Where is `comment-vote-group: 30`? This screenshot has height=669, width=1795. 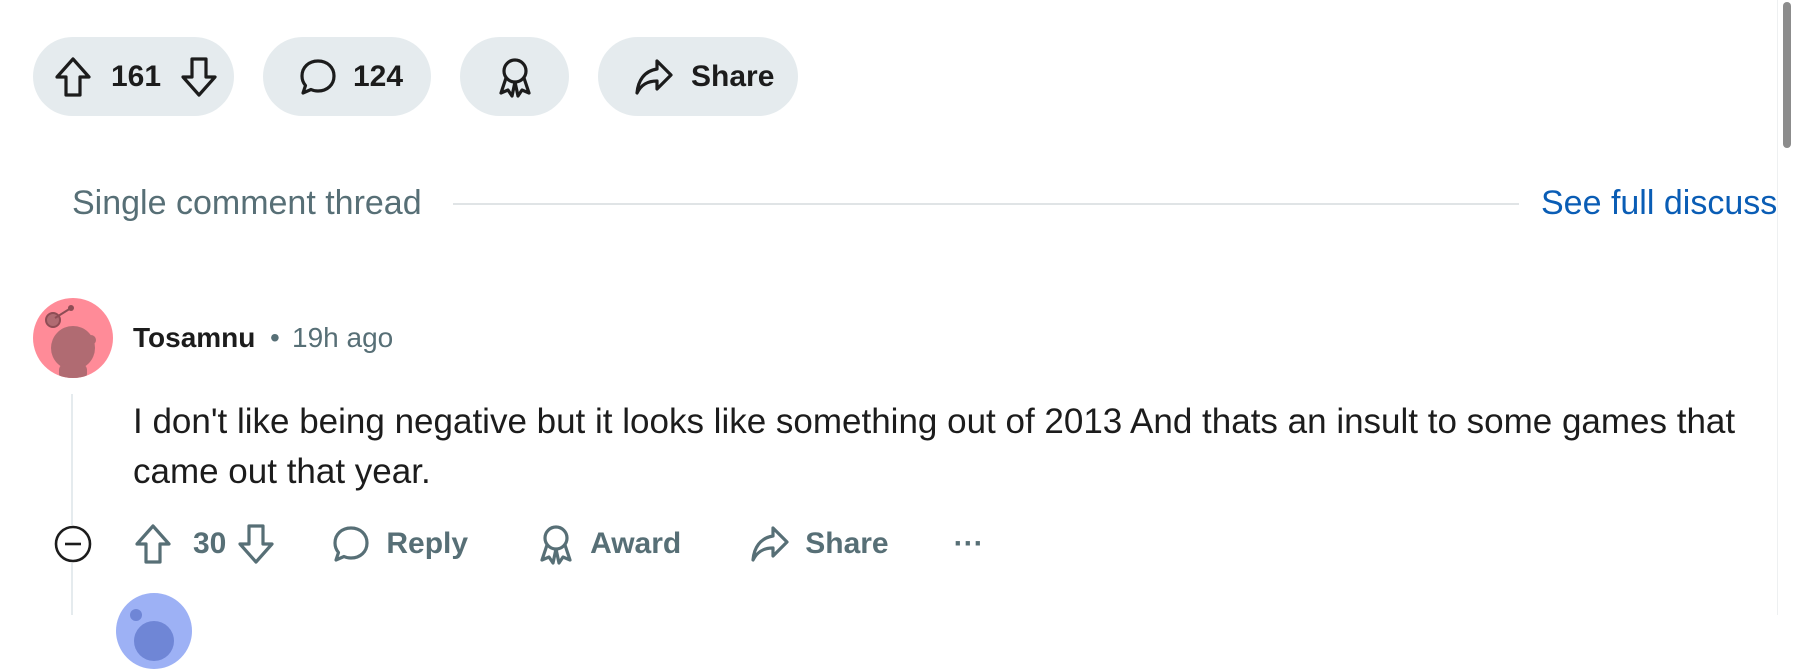
comment-vote-group: 30 is located at coordinates (204, 544).